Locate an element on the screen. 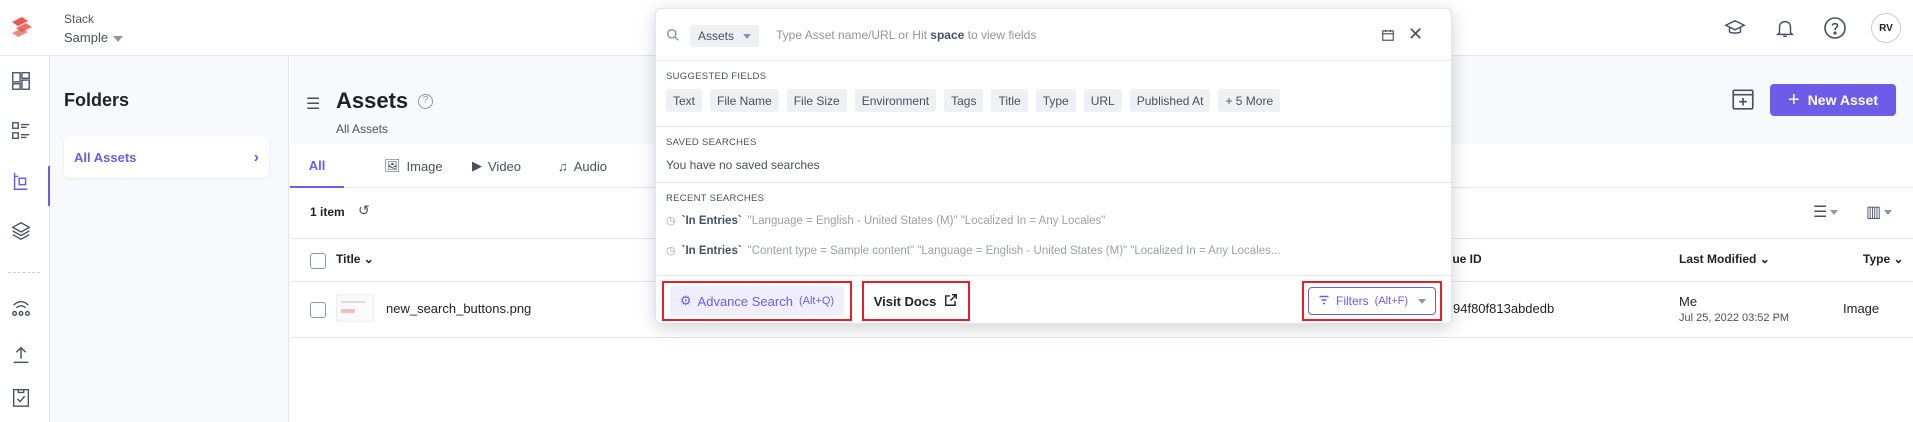 The image size is (1913, 422). filters-button: Filters (Alt+F) is located at coordinates (1372, 301).